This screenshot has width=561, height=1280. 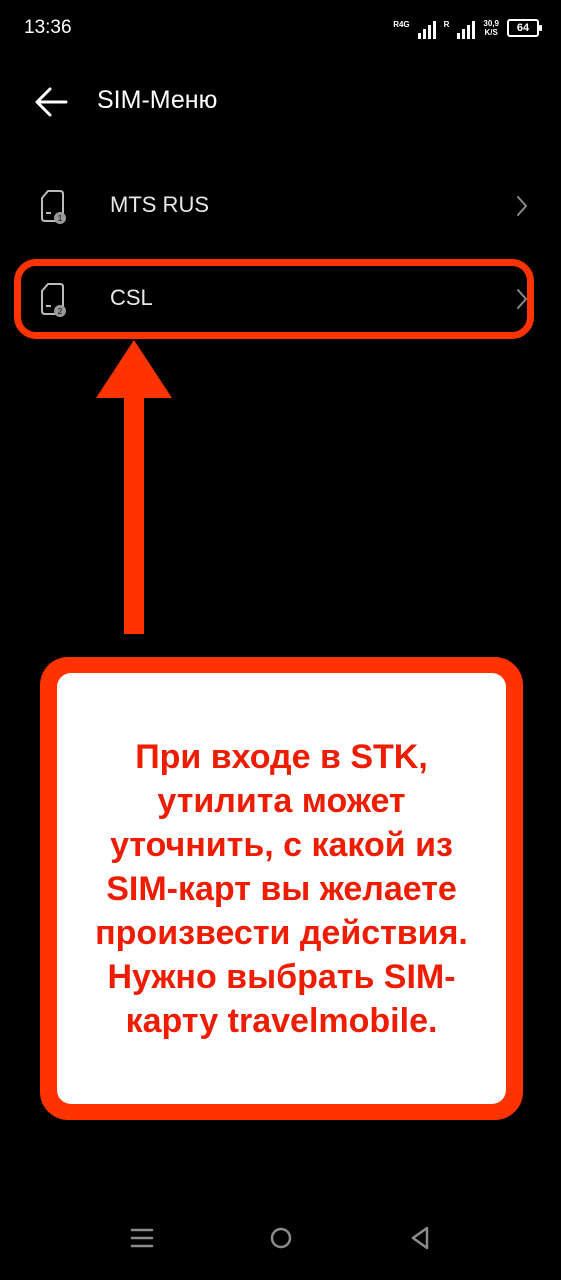 I want to click on page-title: SIM-Меню, so click(x=157, y=100).